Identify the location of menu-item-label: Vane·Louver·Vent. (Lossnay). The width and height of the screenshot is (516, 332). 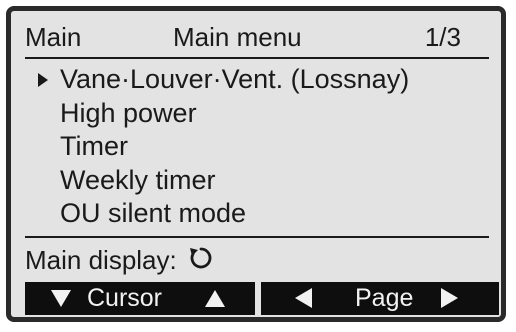
(235, 79).